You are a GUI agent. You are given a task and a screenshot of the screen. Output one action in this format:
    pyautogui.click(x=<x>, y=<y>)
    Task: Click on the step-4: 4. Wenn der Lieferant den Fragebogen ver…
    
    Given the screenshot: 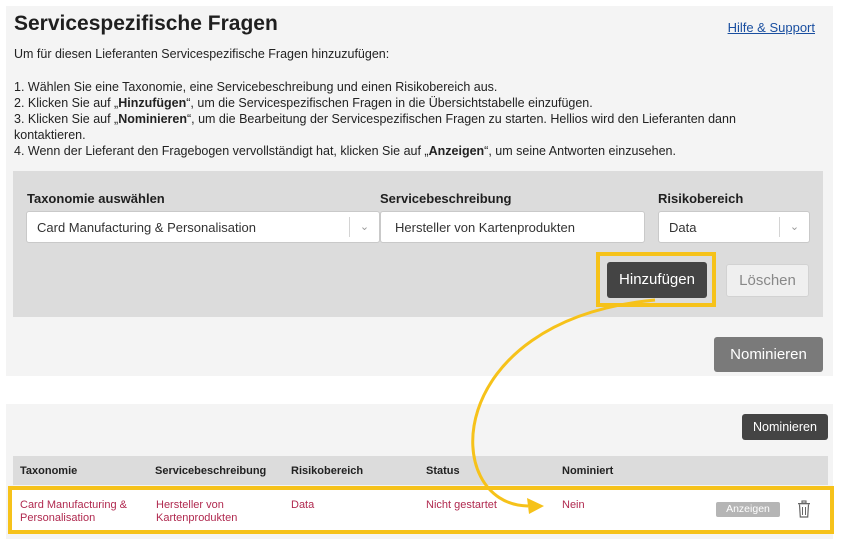 What is the action you would take?
    pyautogui.click(x=345, y=151)
    